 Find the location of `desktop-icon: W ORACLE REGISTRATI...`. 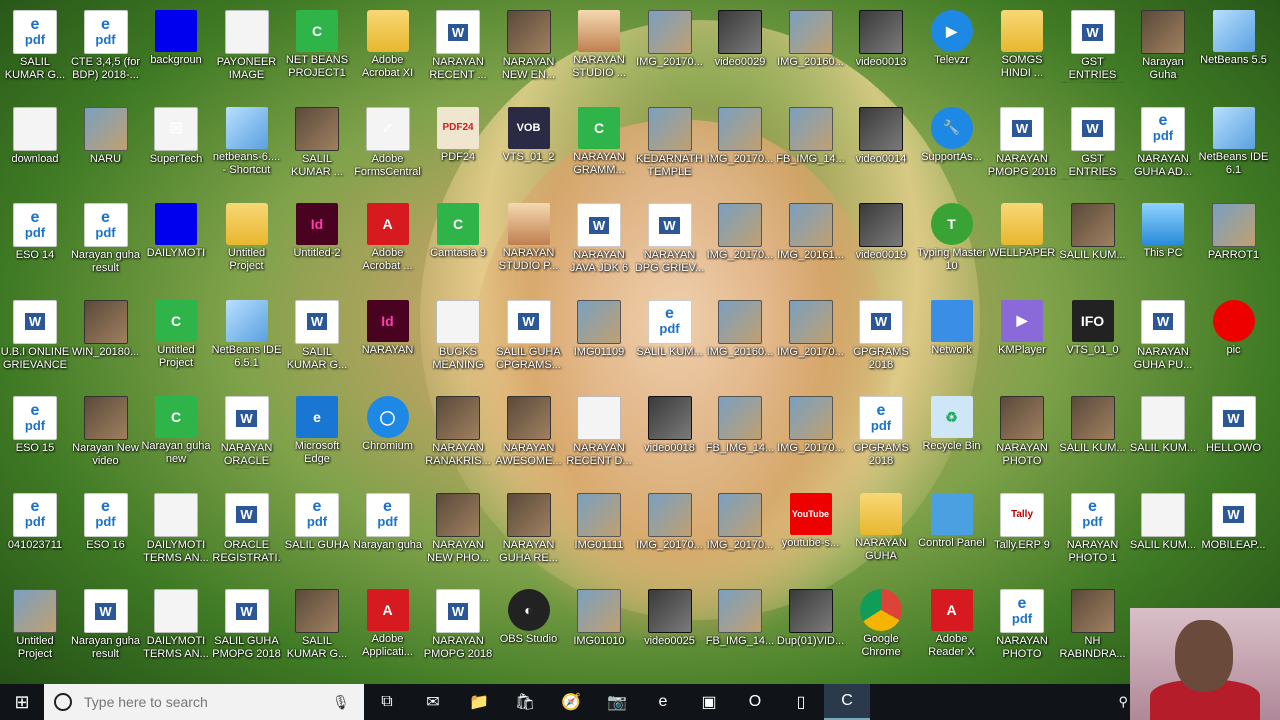

desktop-icon: W ORACLE REGISTRATI... is located at coordinates (247, 535).